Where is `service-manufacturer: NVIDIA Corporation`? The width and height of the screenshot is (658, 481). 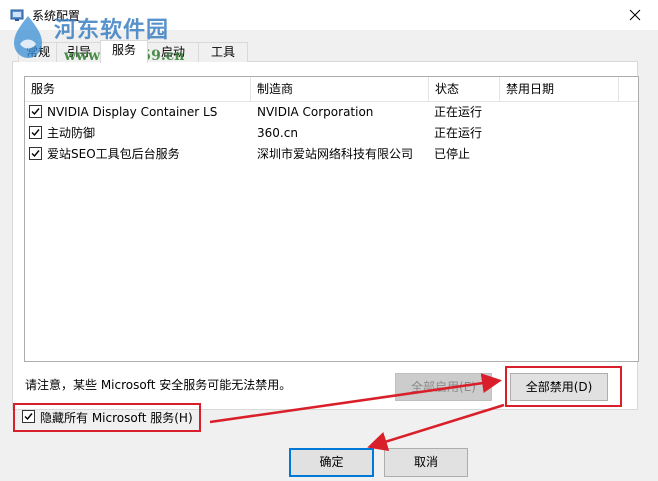
service-manufacturer: NVIDIA Corporation is located at coordinates (315, 112).